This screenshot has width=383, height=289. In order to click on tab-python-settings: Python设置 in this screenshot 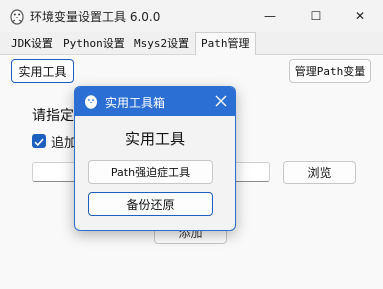, I will do `click(94, 43)`.